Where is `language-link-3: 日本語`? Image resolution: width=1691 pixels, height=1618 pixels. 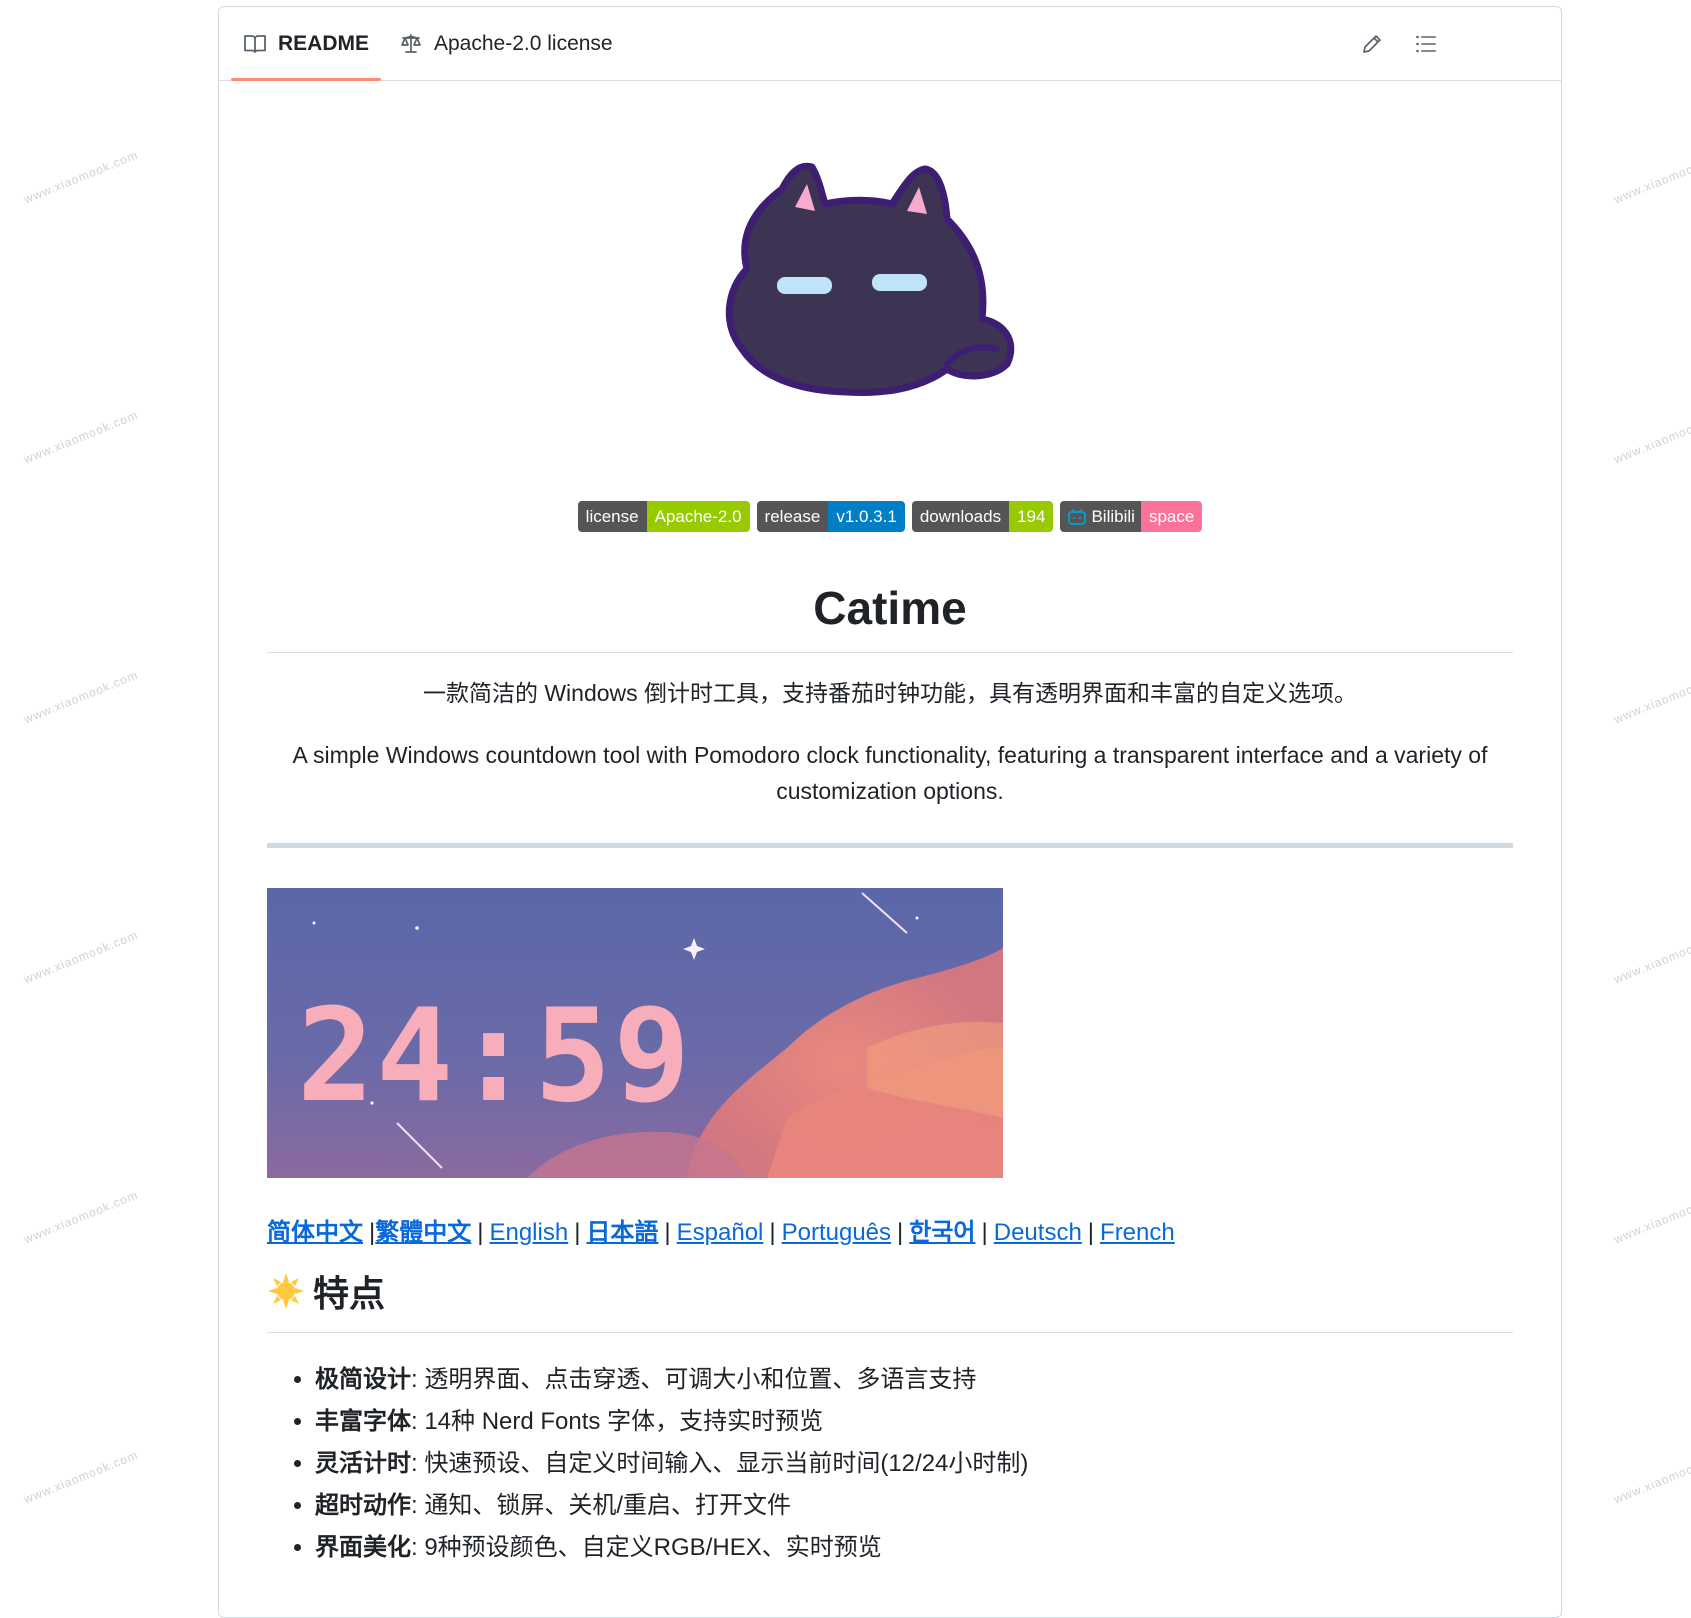
language-link-3: 日本語 is located at coordinates (622, 1232).